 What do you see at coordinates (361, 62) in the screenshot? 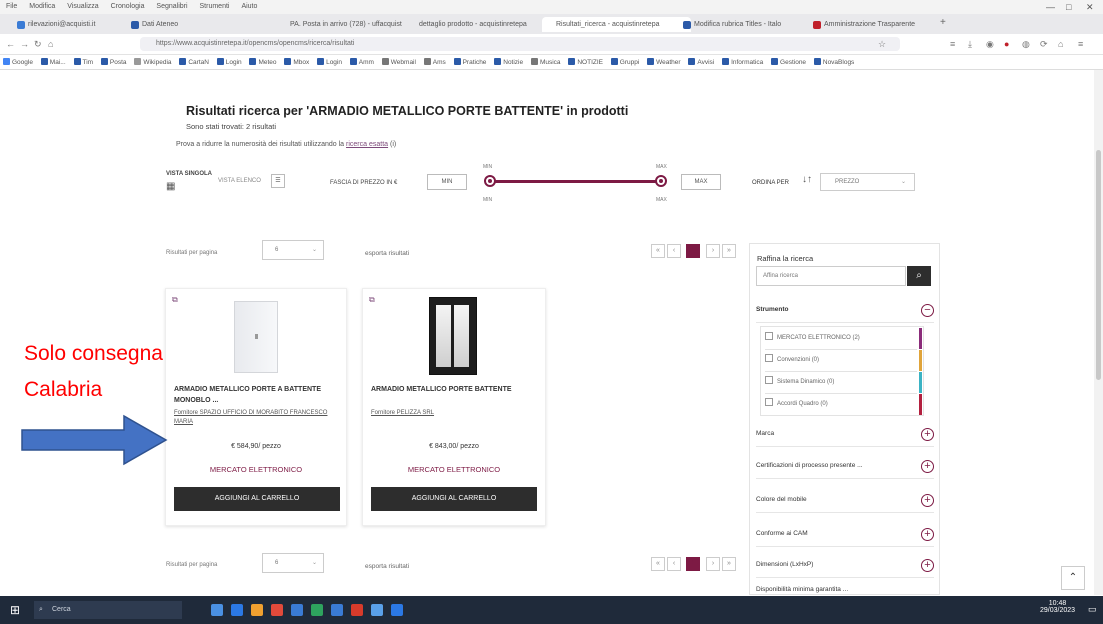
I see `bookmark-item: Amm` at bounding box center [361, 62].